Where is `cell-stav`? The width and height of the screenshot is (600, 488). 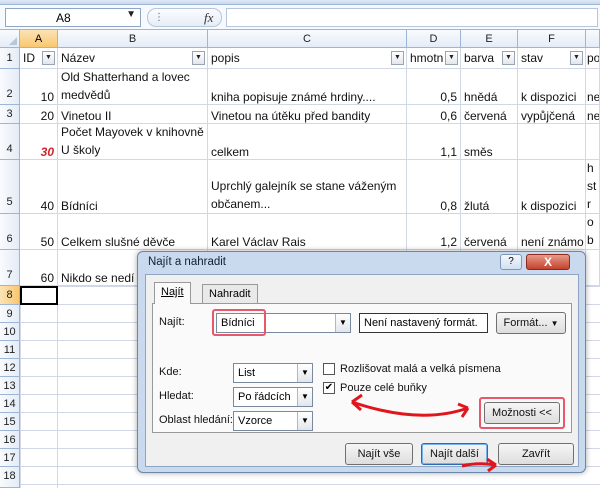
cell-stav is located at coordinates (552, 142).